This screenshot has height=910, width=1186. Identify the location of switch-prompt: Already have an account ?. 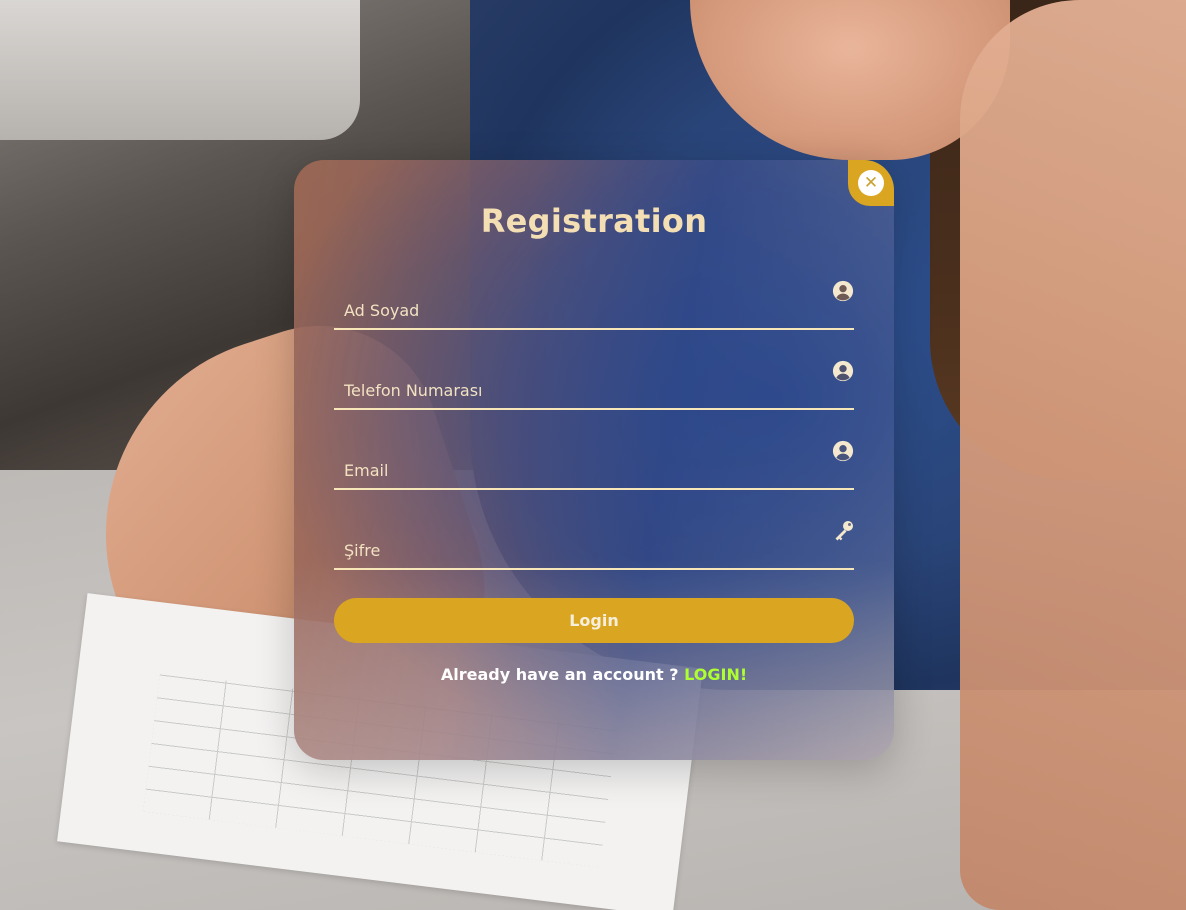
(559, 674).